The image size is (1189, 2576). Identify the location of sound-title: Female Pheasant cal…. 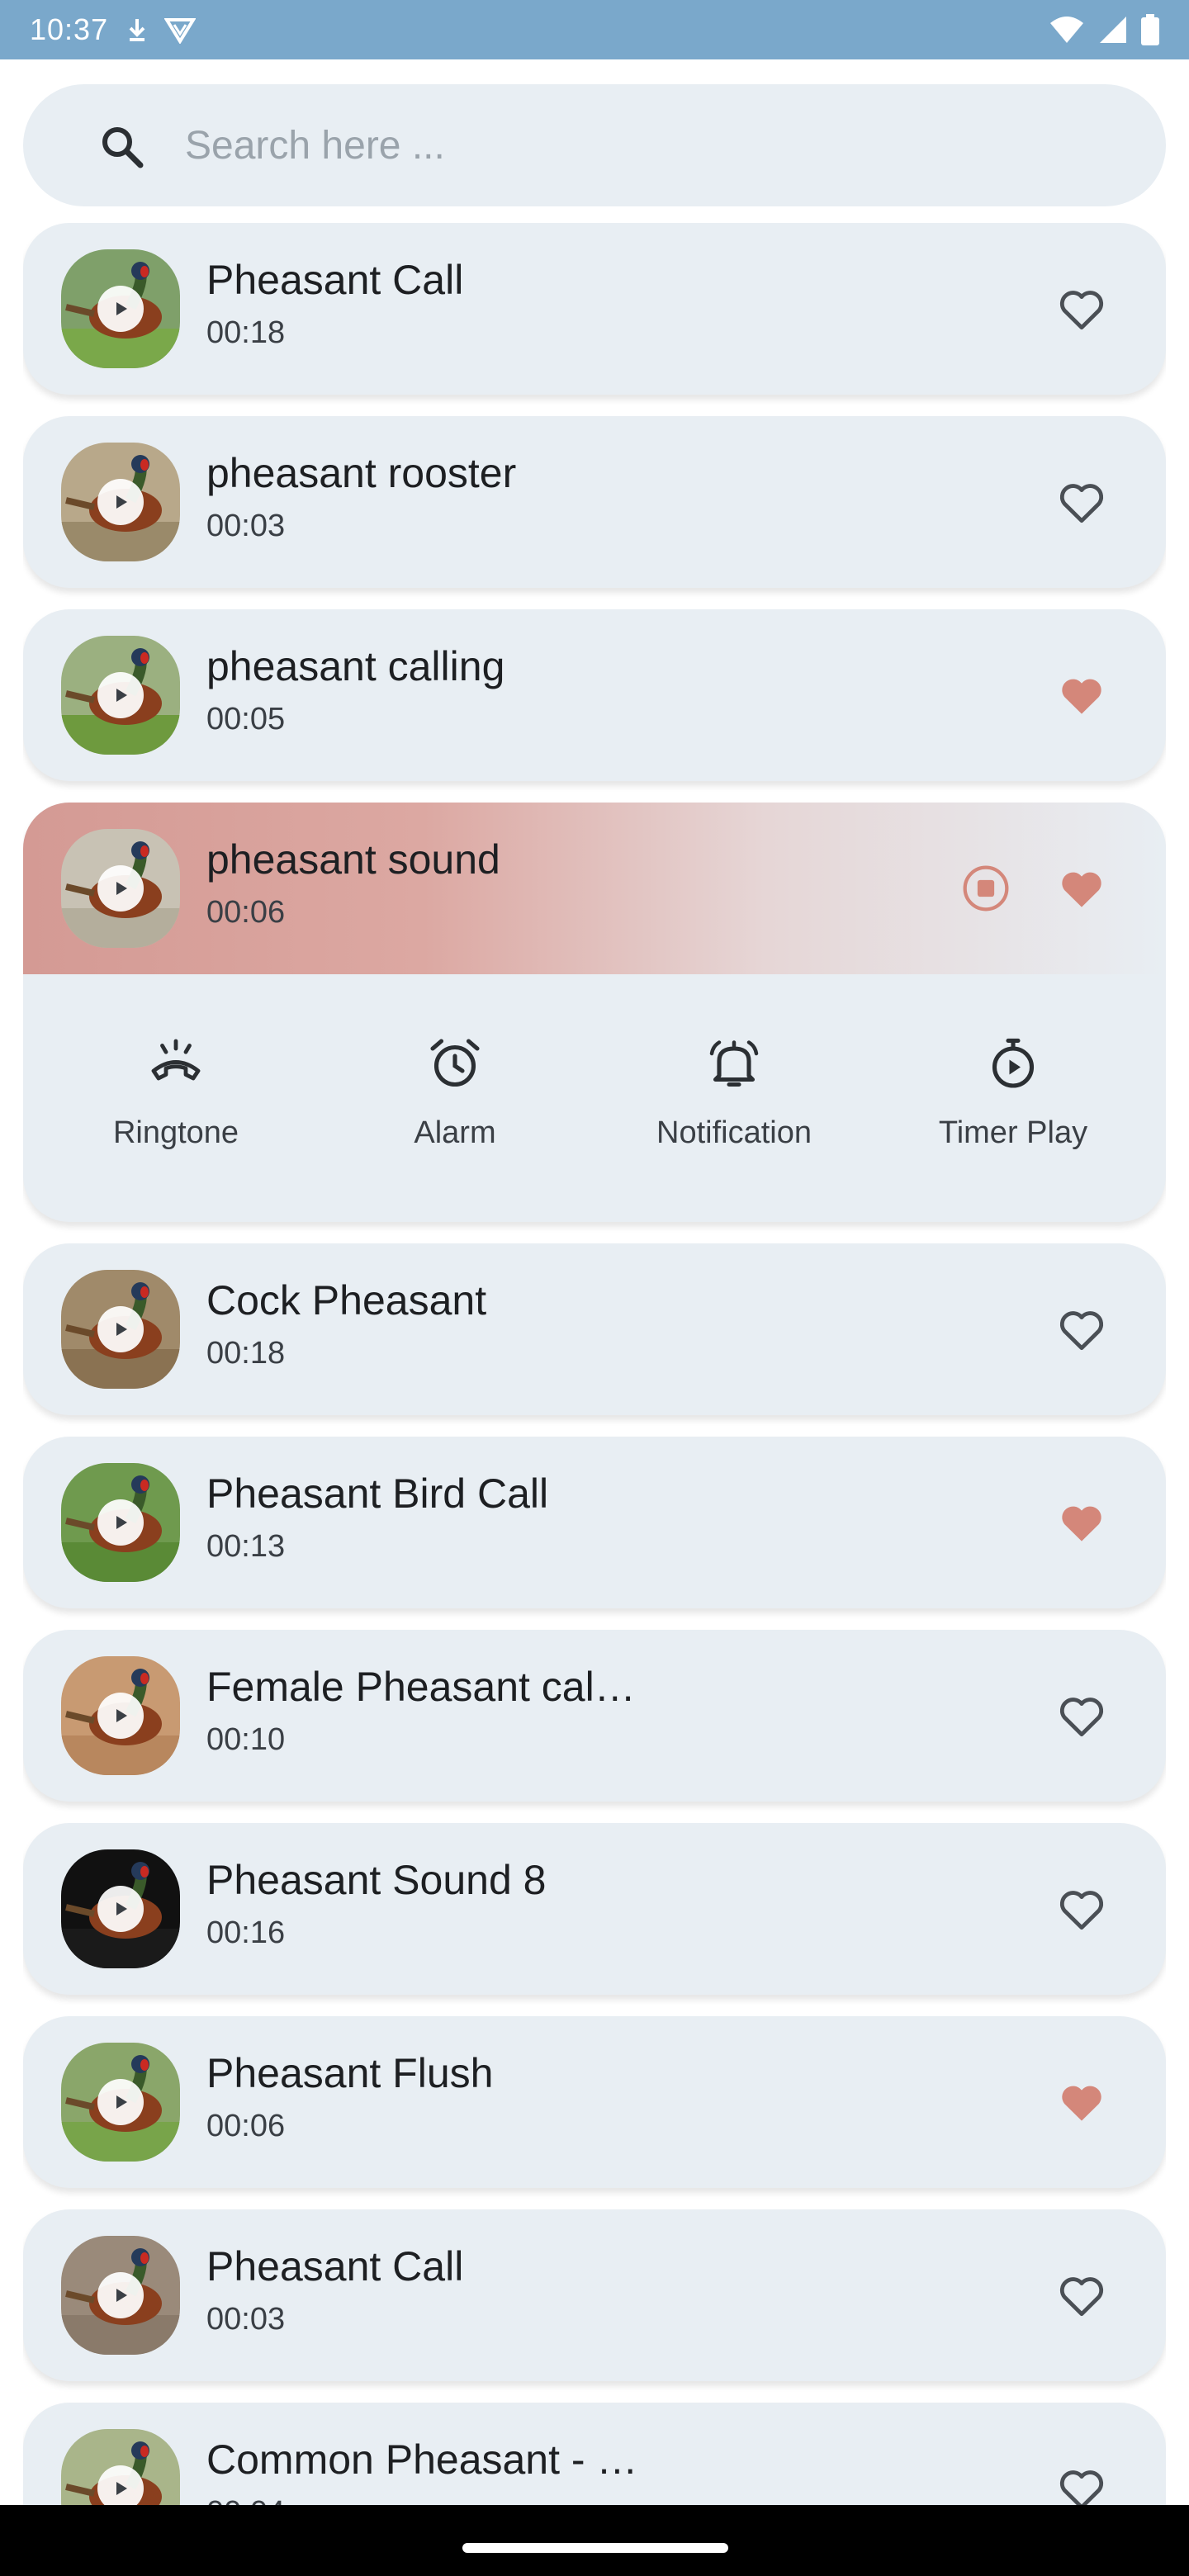
(421, 1687).